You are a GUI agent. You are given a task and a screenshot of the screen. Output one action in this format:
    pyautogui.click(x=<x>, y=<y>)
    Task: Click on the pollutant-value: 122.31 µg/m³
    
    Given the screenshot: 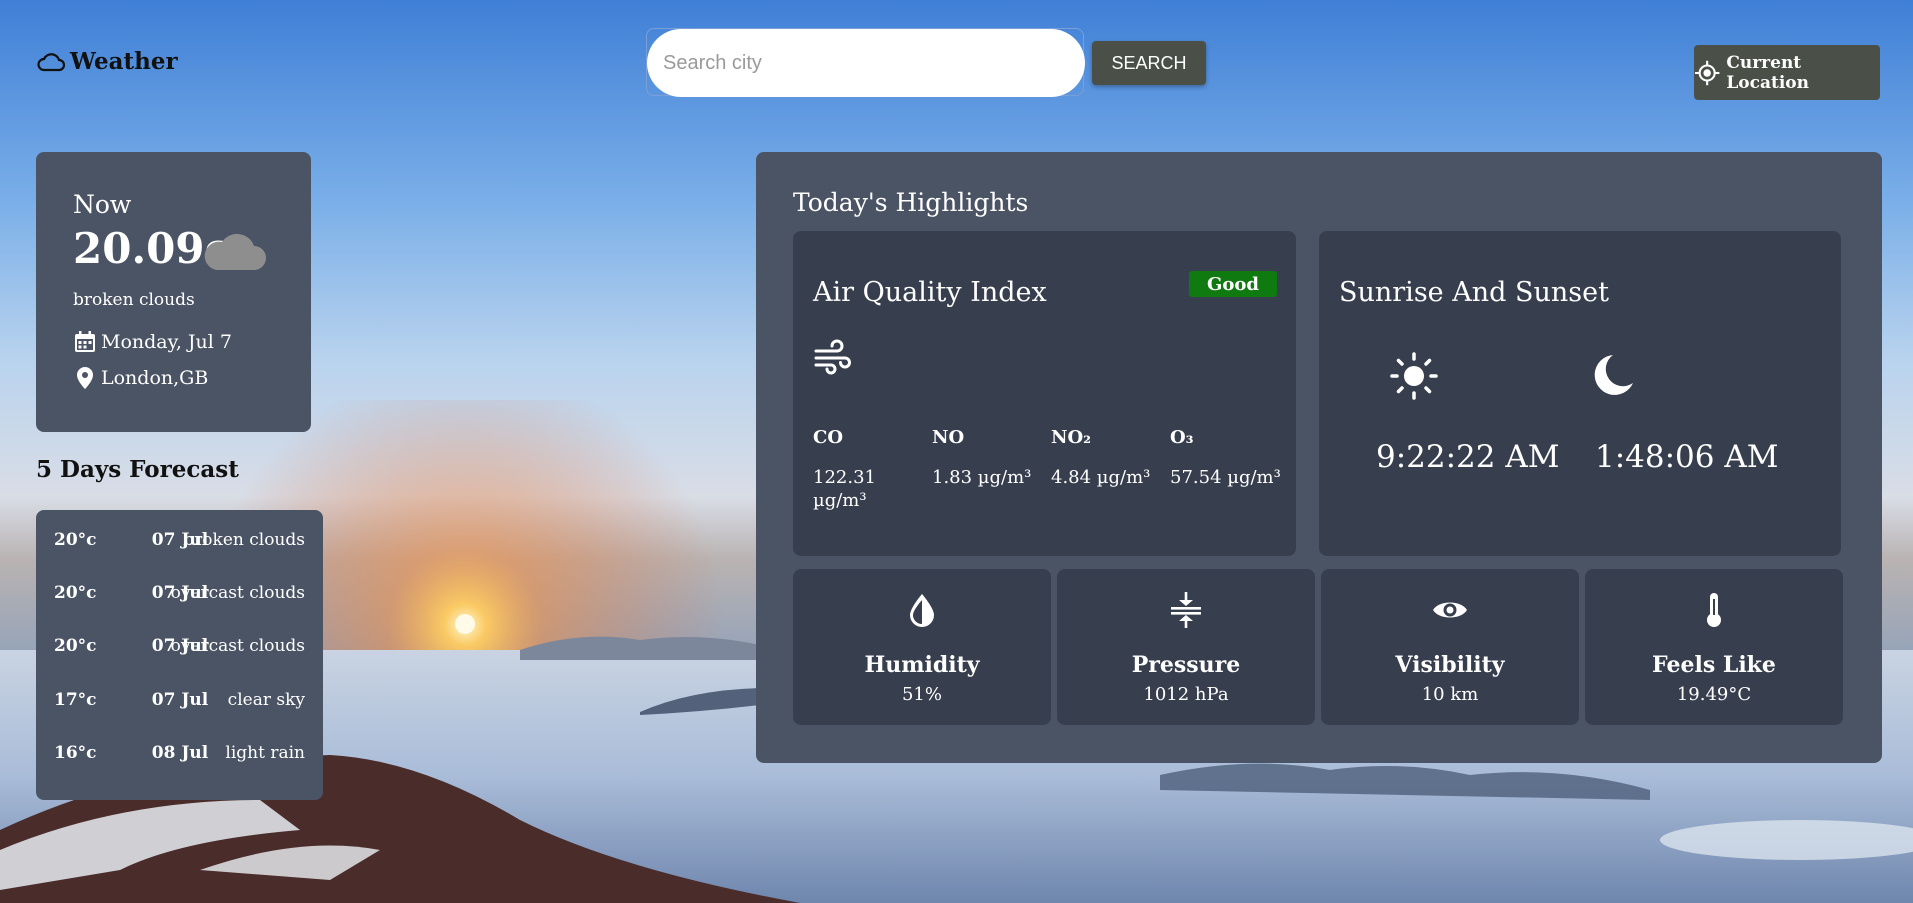 What is the action you would take?
    pyautogui.click(x=844, y=489)
    